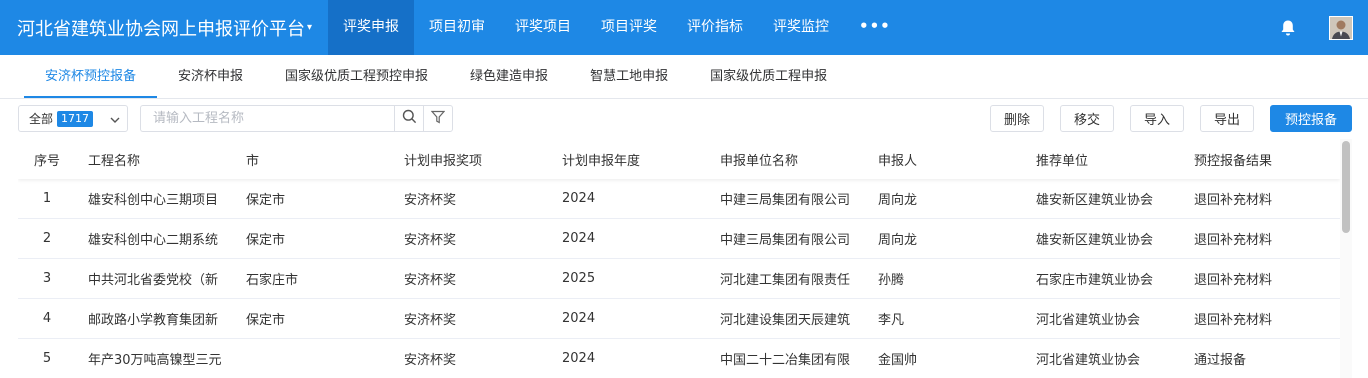 The image size is (1368, 378). I want to click on main-nav: 评奖申报 项目初审 评奖项目 项目评奖 评价指标 评奖监控 •••, so click(617, 27).